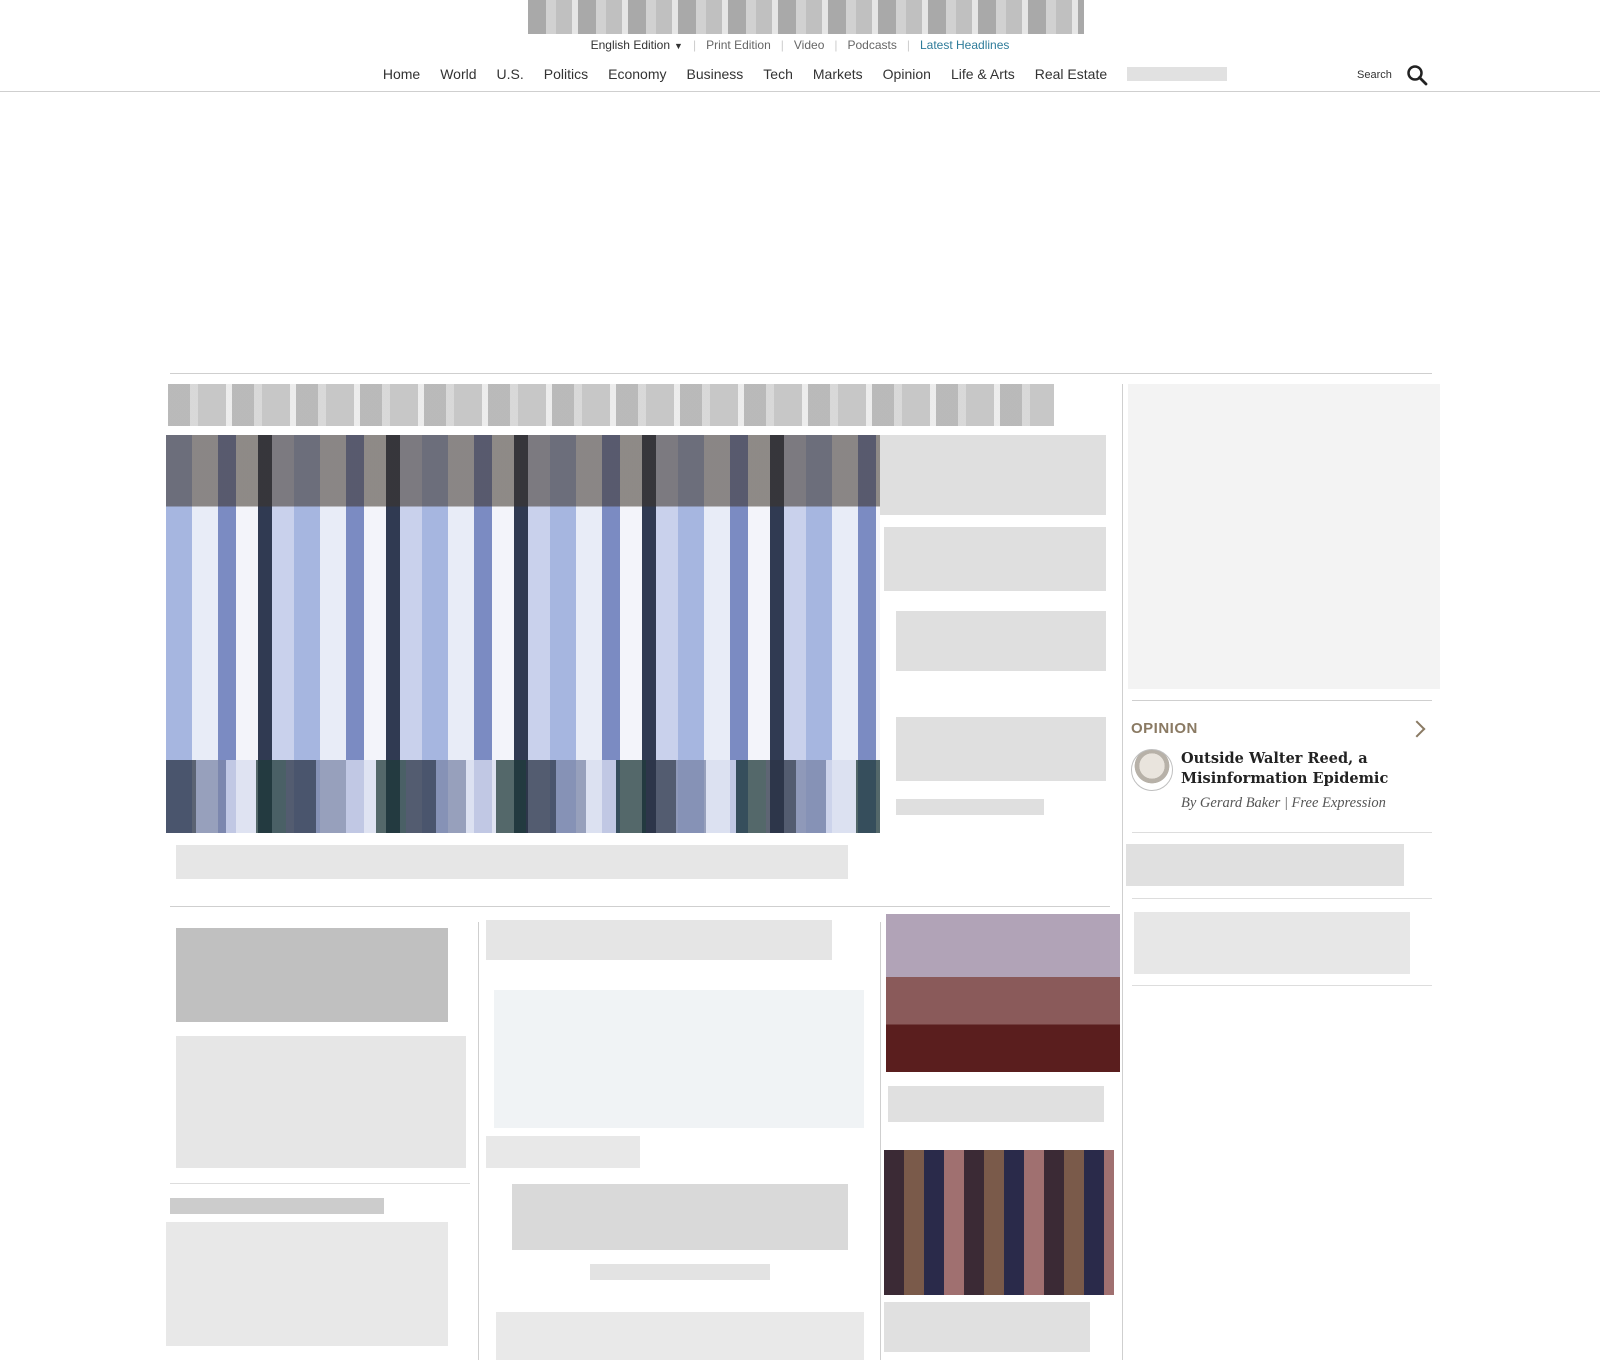  What do you see at coordinates (630, 45) in the screenshot?
I see `edition-label: English Edition` at bounding box center [630, 45].